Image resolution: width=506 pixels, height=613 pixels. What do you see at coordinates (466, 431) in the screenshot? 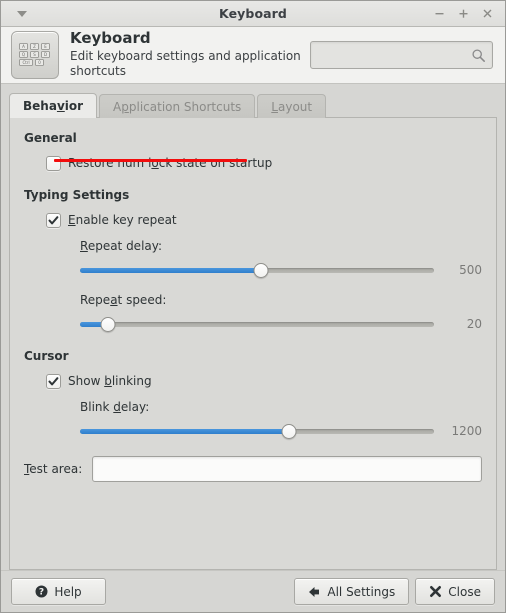
I see `blink-delay-value: 1200` at bounding box center [466, 431].